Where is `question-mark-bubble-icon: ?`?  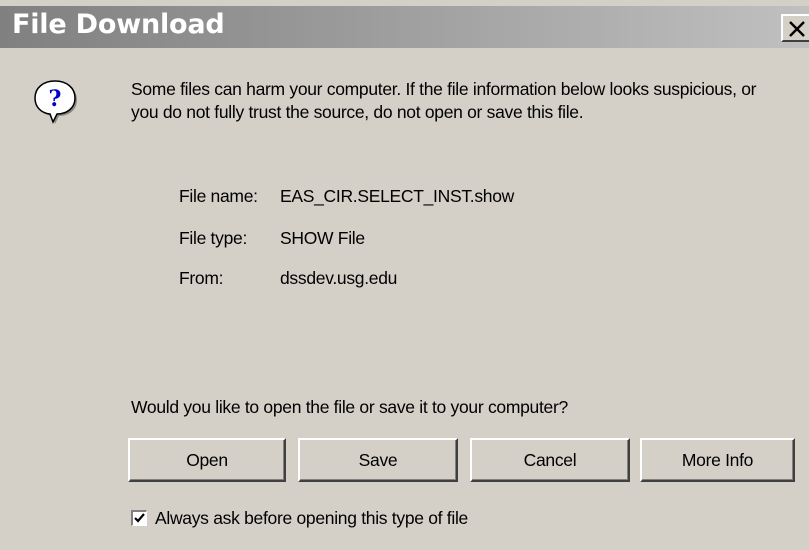
question-mark-bubble-icon: ? is located at coordinates (55, 101).